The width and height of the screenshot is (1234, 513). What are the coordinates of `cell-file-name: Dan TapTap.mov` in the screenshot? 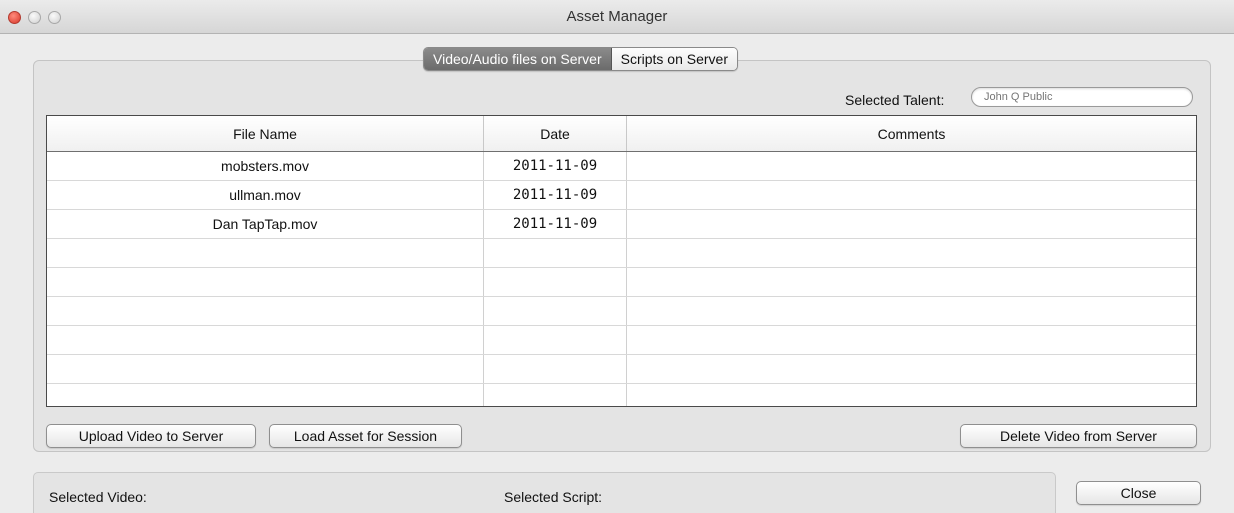 It's located at (265, 224).